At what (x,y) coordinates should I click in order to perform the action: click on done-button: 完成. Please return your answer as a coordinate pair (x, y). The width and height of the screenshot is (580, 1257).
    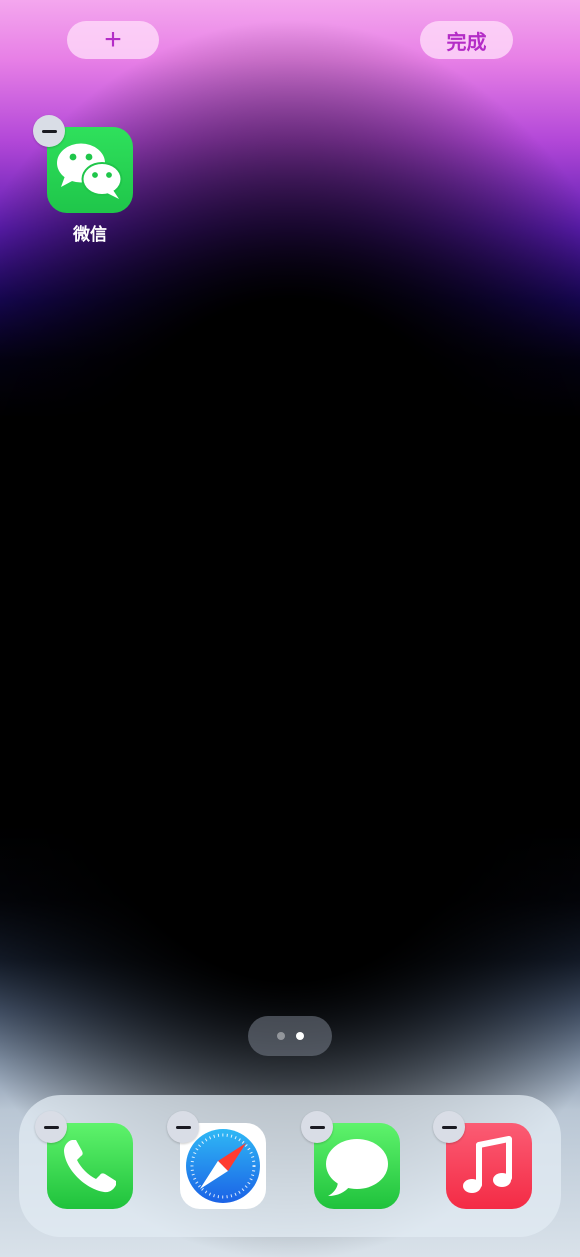
    Looking at the image, I should click on (466, 40).